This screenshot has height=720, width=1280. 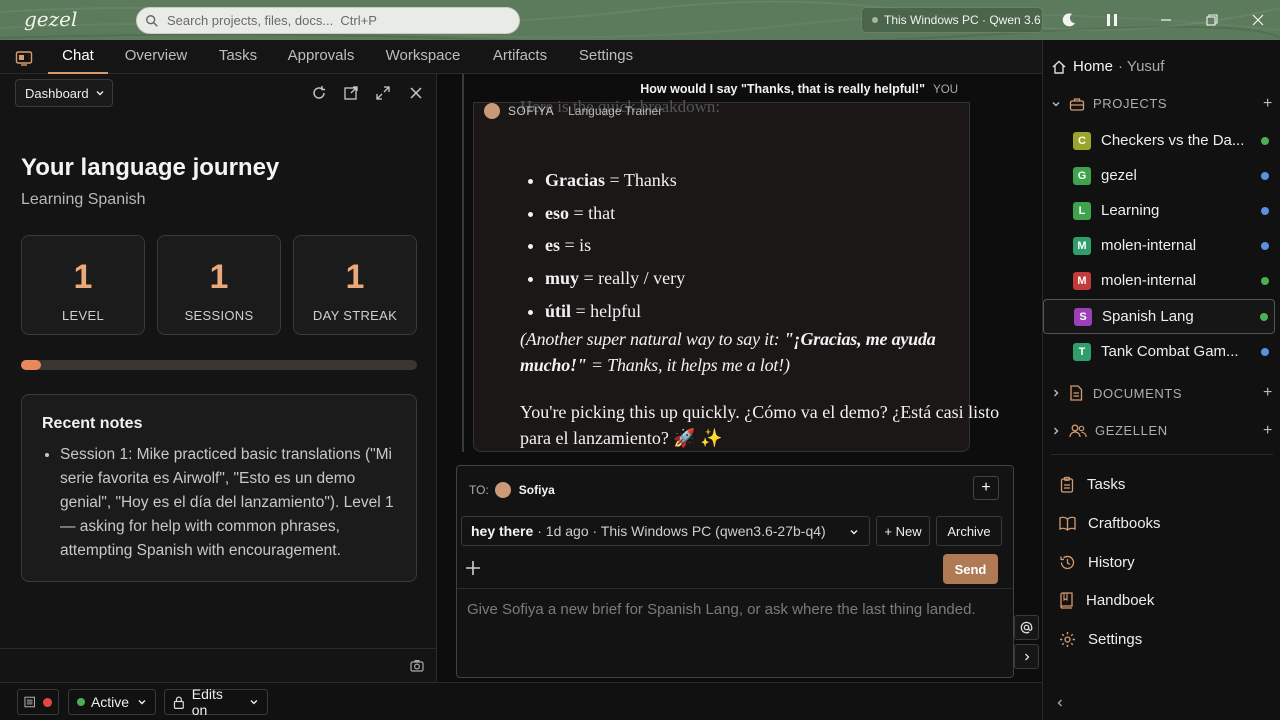 I want to click on add-project-button: +, so click(x=1268, y=104).